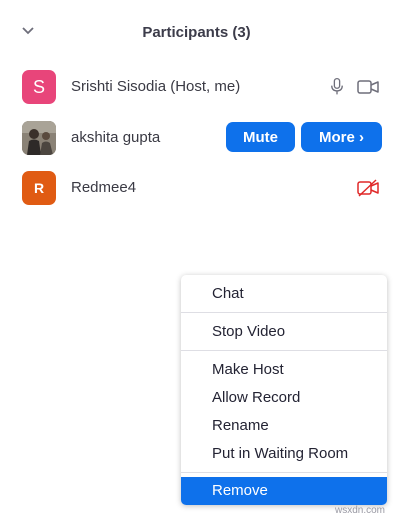 The height and width of the screenshot is (518, 393). I want to click on profile-photo-icon, so click(39, 138).